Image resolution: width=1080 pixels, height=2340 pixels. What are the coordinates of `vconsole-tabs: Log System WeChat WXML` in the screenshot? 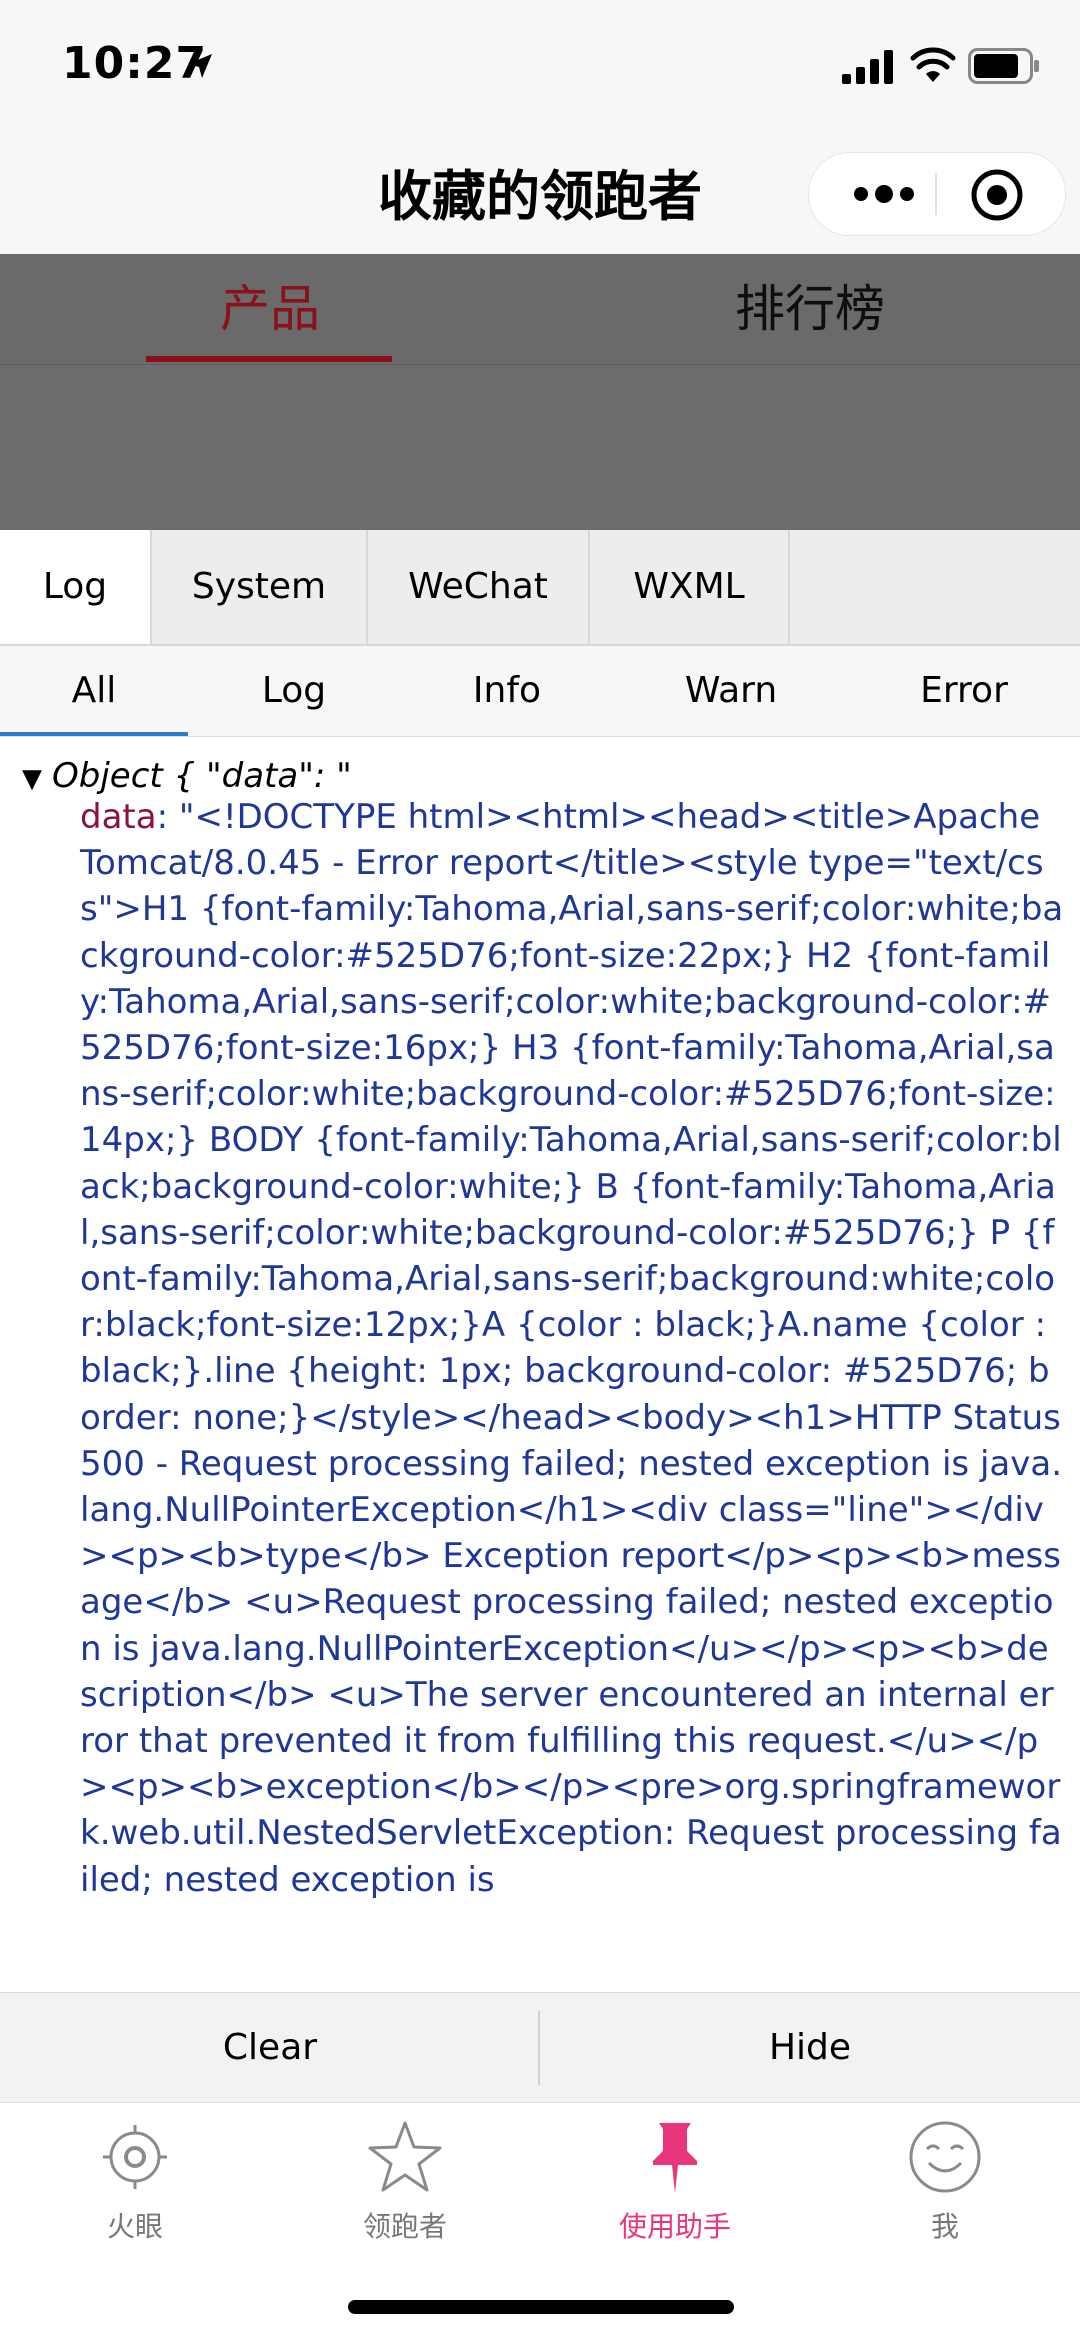 It's located at (540, 588).